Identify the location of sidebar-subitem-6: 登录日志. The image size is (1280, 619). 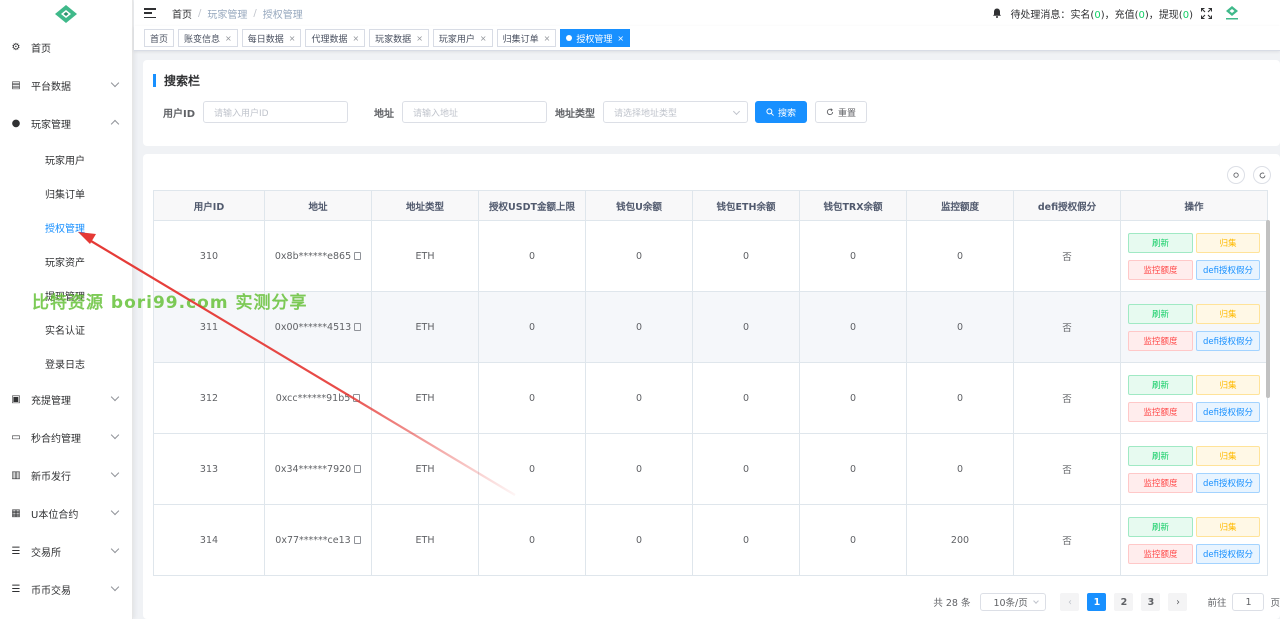
(66, 363).